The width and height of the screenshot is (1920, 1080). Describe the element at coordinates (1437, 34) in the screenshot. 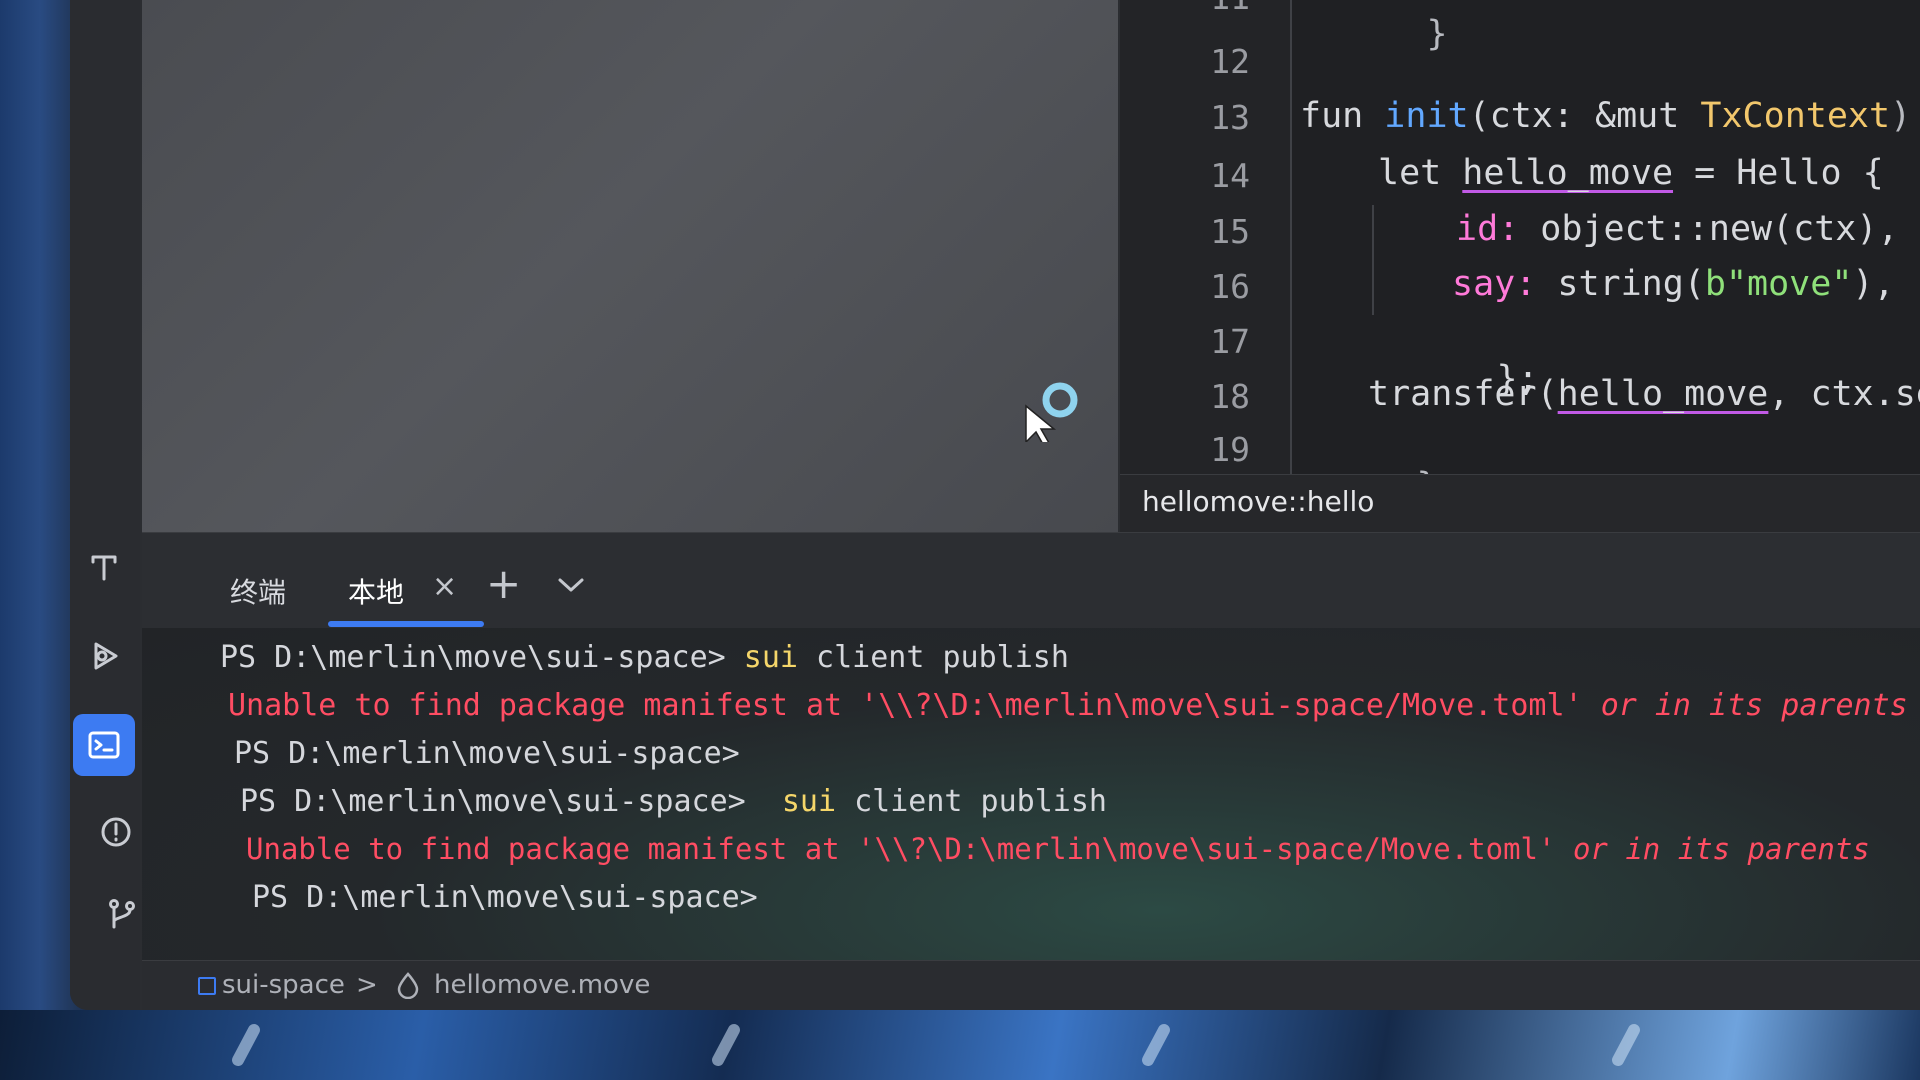

I see `code-token: }` at that location.